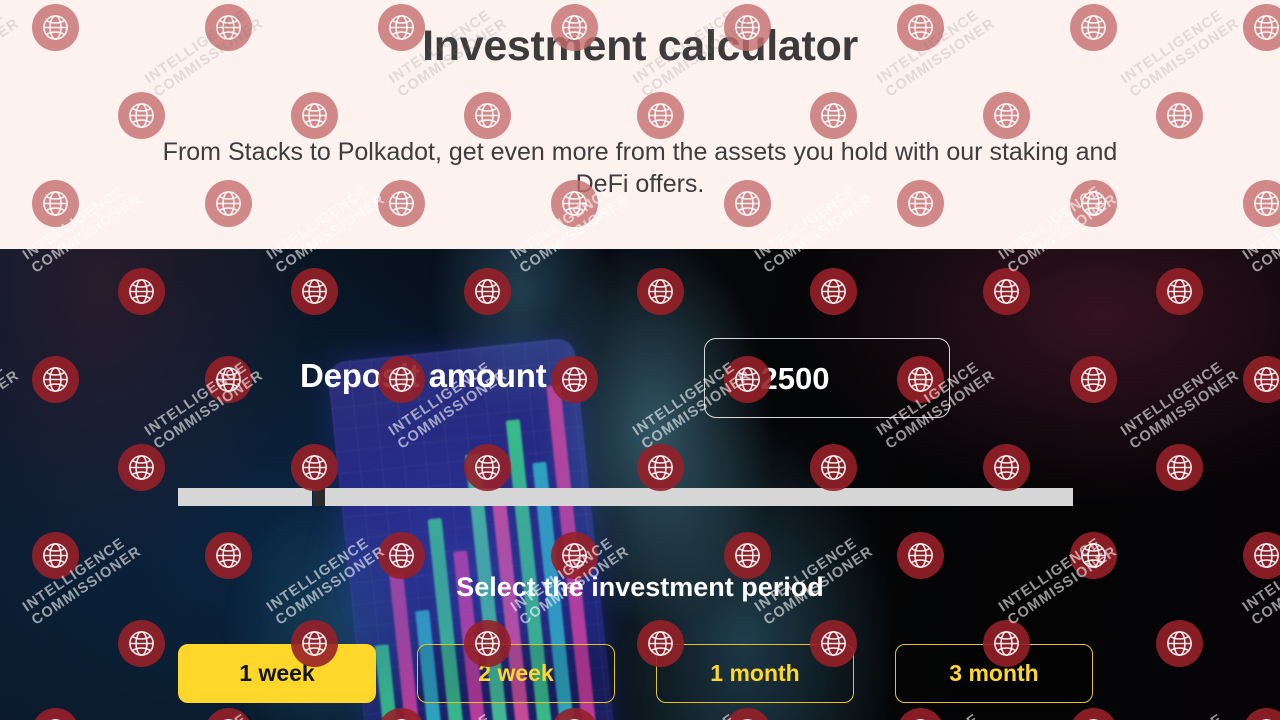 This screenshot has width=1280, height=720. I want to click on deposit-amount-label: Deposit amount, so click(423, 375).